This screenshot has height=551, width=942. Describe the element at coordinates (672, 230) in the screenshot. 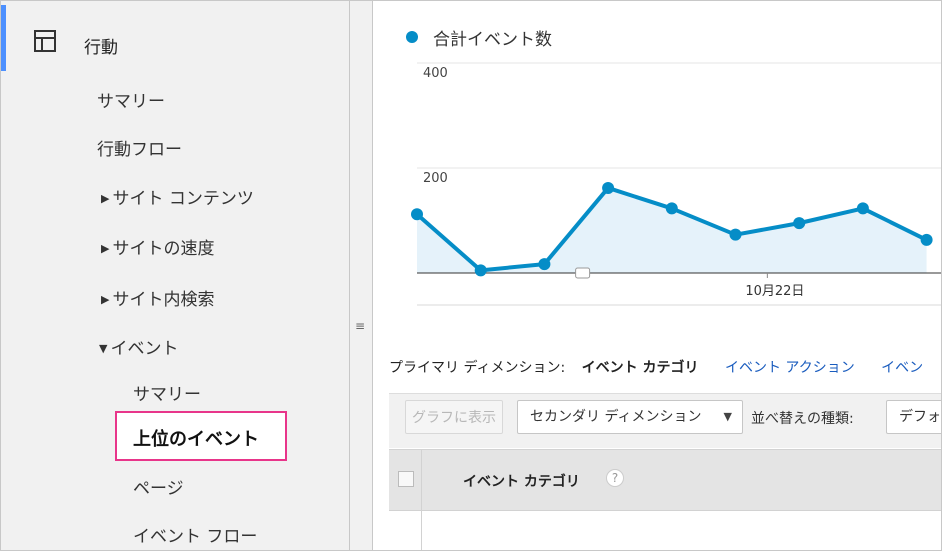

I see `series-area` at that location.